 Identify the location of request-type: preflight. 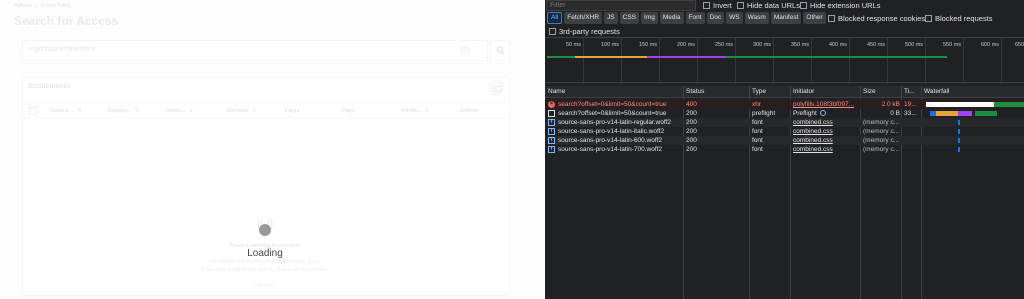
(764, 113).